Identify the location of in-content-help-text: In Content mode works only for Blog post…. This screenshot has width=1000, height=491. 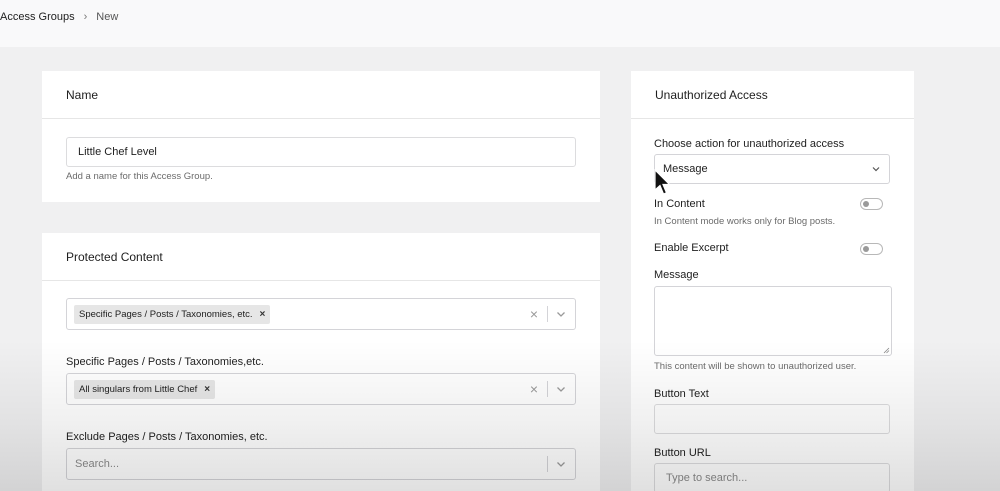
(745, 221).